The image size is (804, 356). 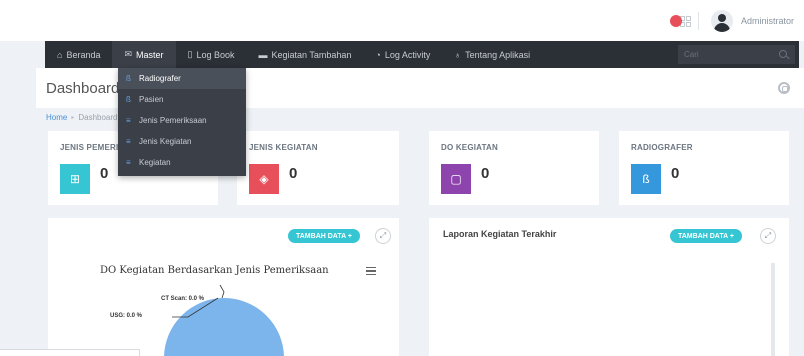 I want to click on avatar-body, so click(x=721, y=27).